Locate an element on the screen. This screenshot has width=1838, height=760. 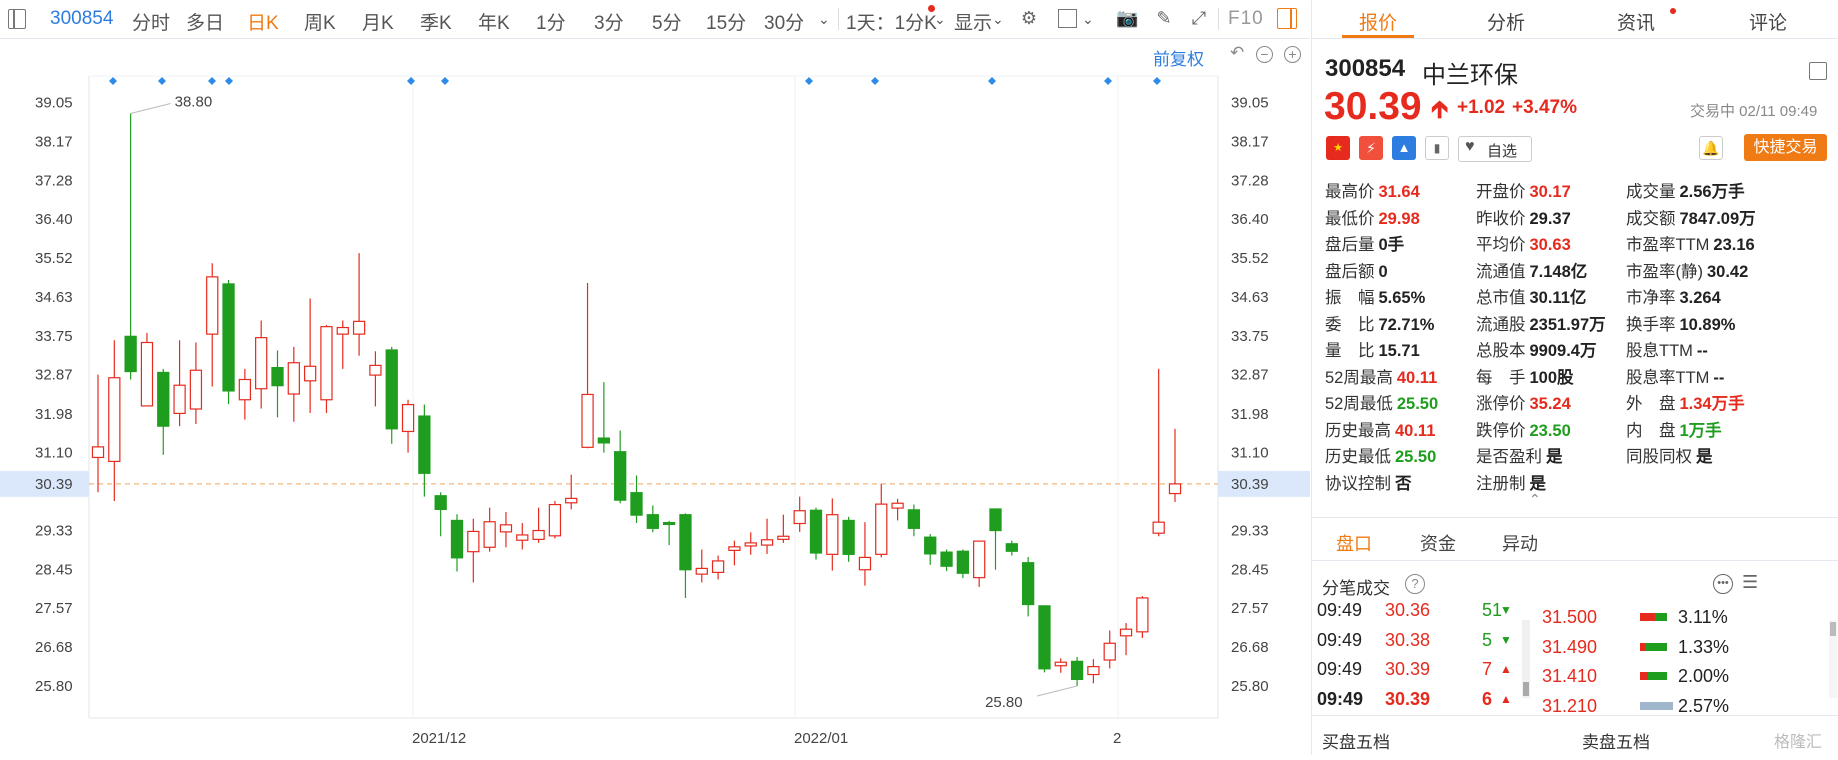
x-tick-label: 2022/01 is located at coordinates (821, 738).